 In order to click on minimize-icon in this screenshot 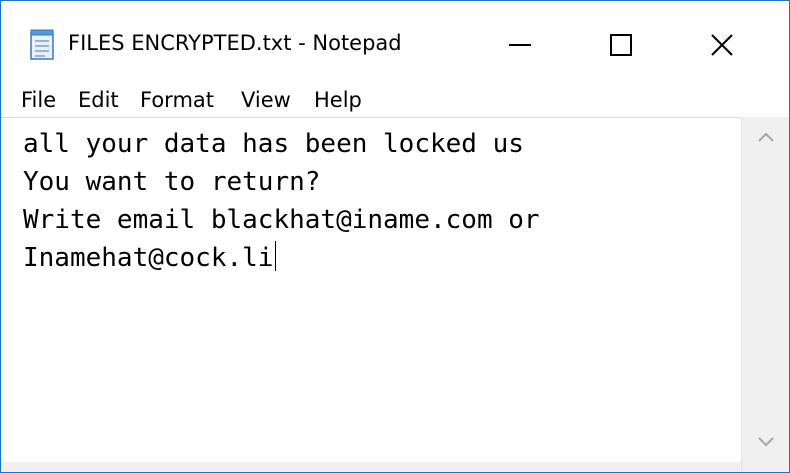, I will do `click(520, 45)`.